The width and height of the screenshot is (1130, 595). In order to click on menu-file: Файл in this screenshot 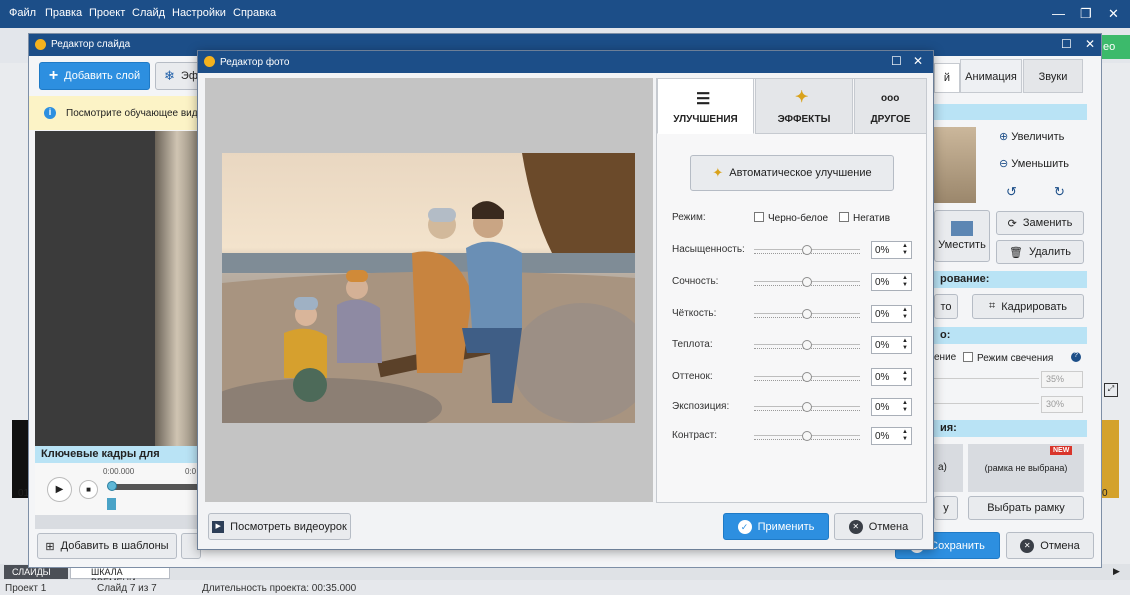, I will do `click(22, 13)`.